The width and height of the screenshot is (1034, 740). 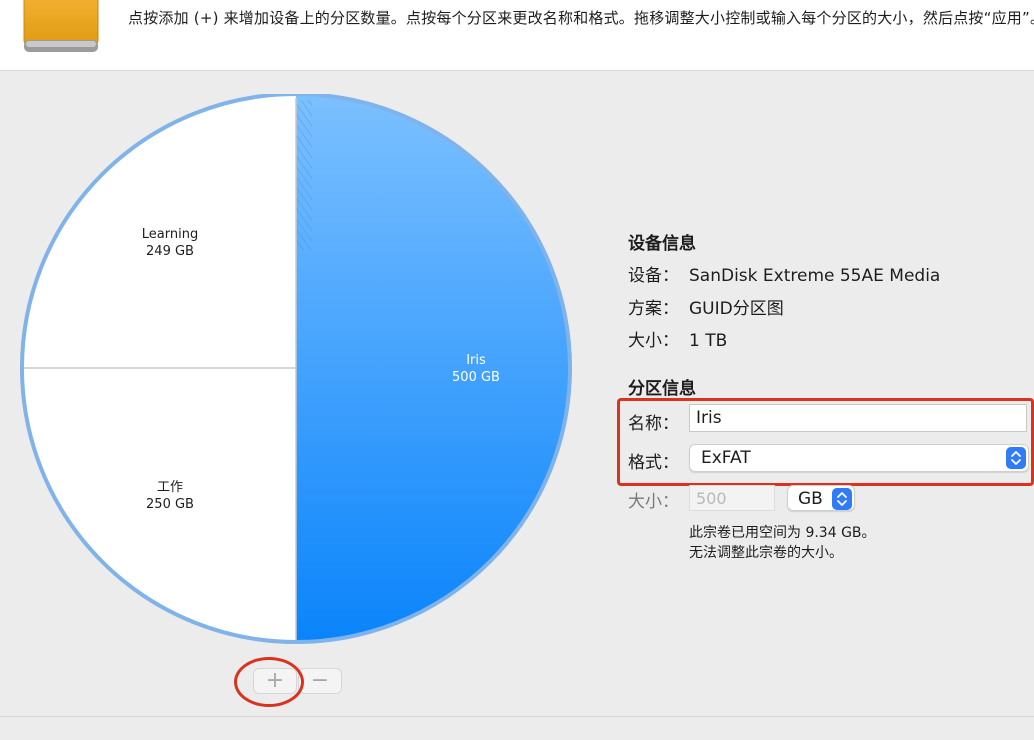 I want to click on footer-divider, so click(x=517, y=716).